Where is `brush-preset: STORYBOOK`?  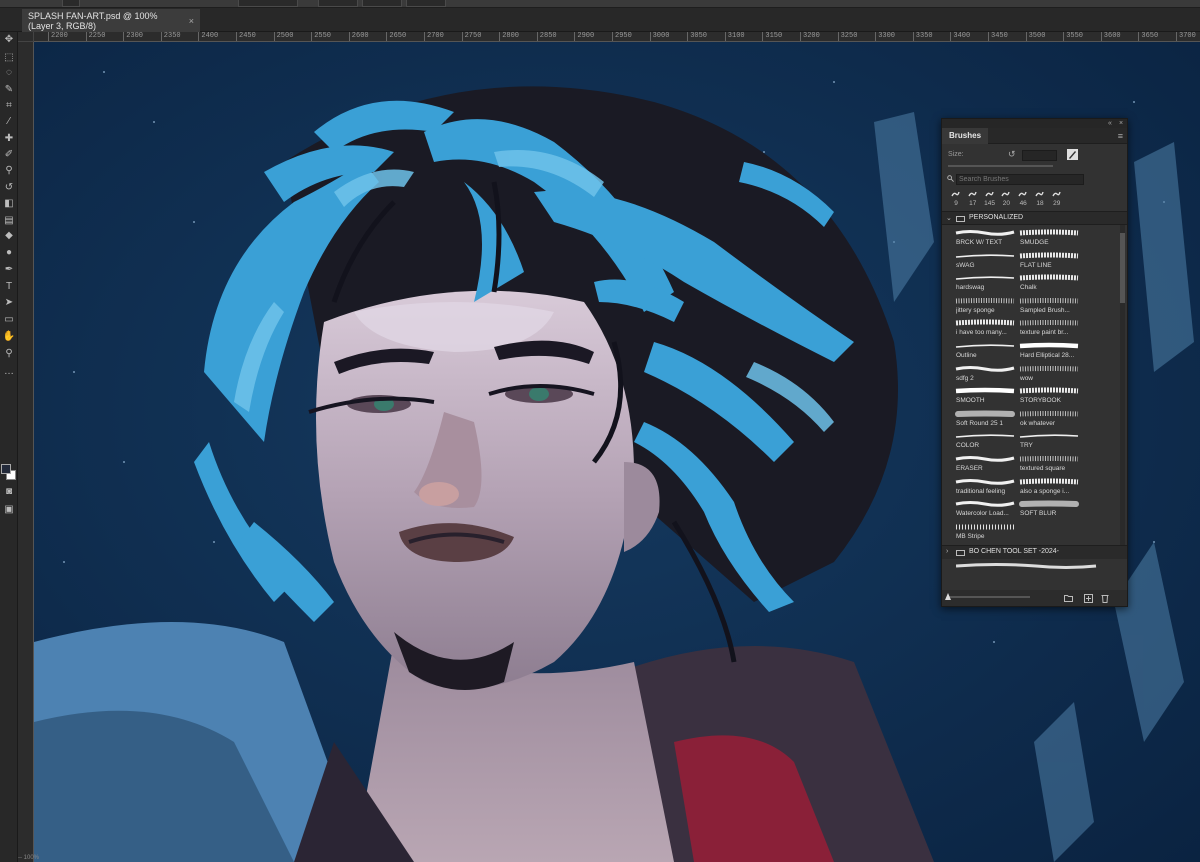
brush-preset: STORYBOOK is located at coordinates (1051, 396).